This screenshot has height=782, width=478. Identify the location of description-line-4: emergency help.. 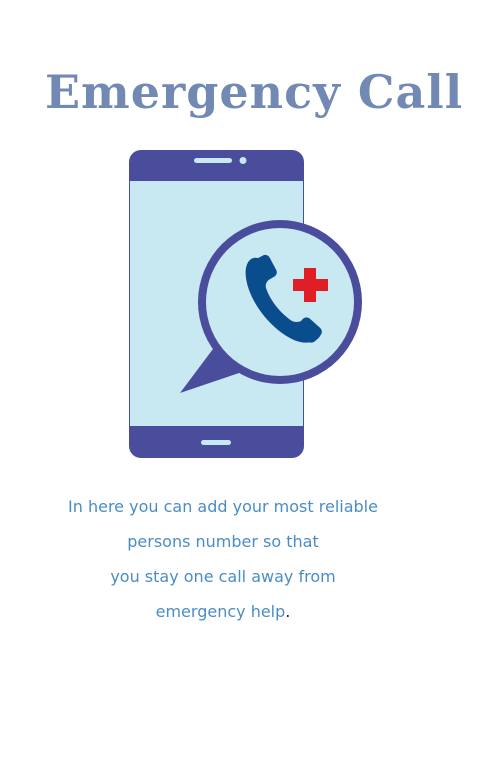
(223, 618).